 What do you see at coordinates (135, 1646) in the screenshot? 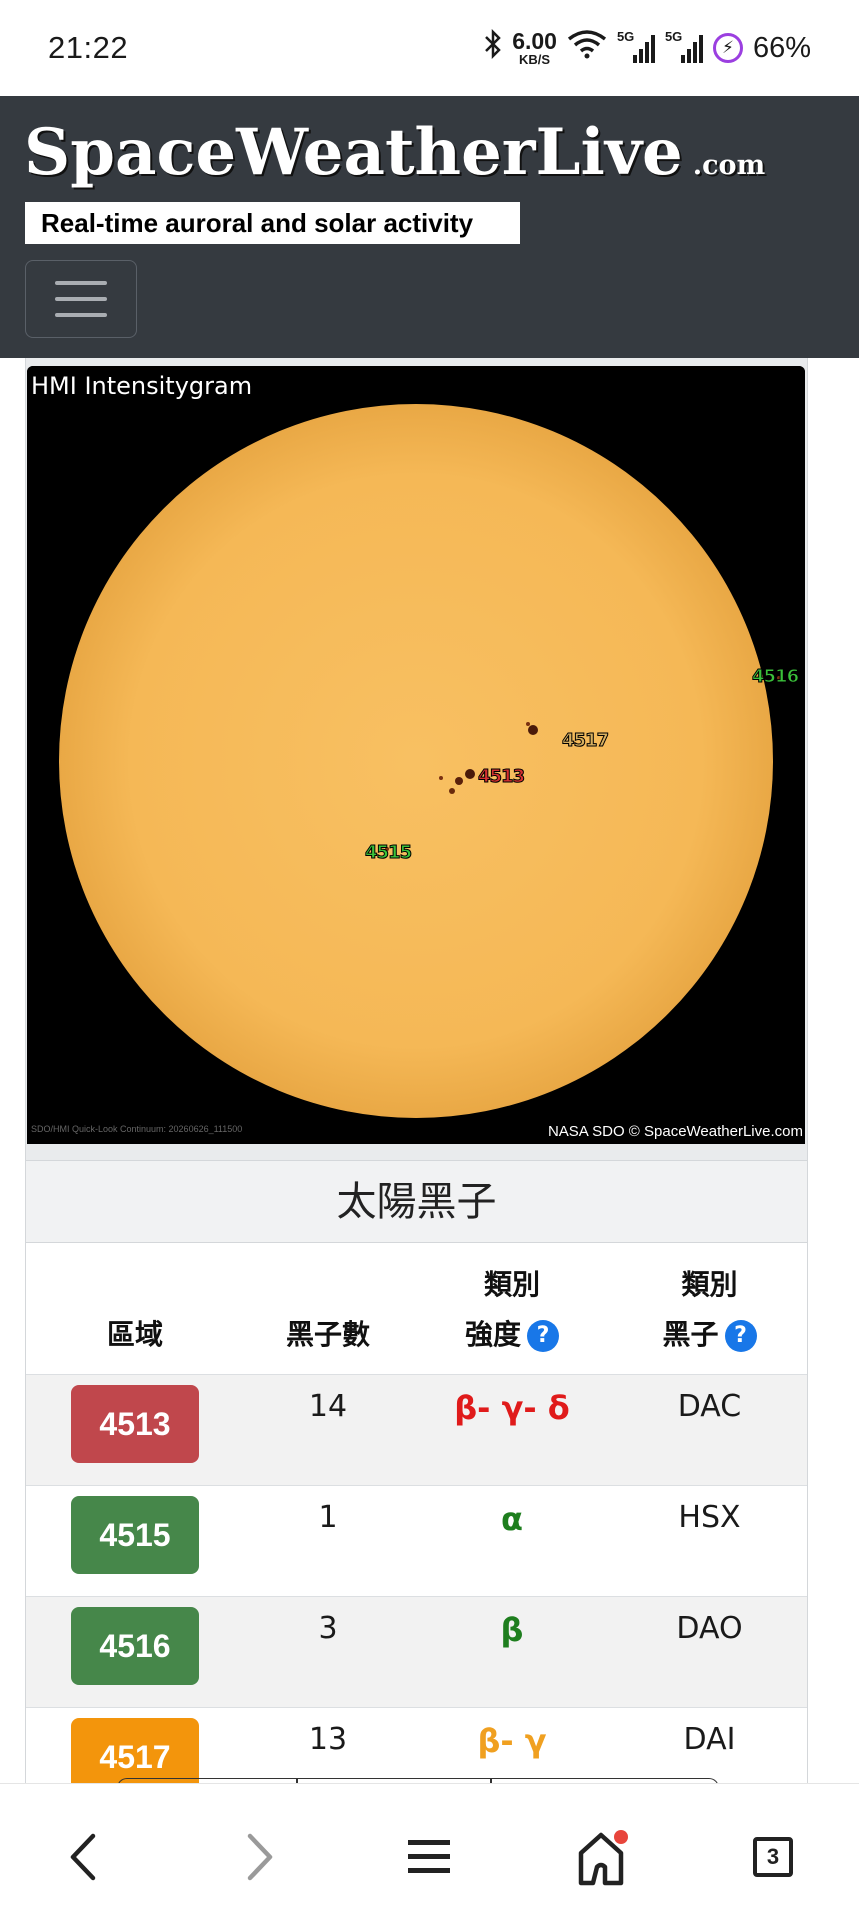
I see `region-badge-4516: 4516` at bounding box center [135, 1646].